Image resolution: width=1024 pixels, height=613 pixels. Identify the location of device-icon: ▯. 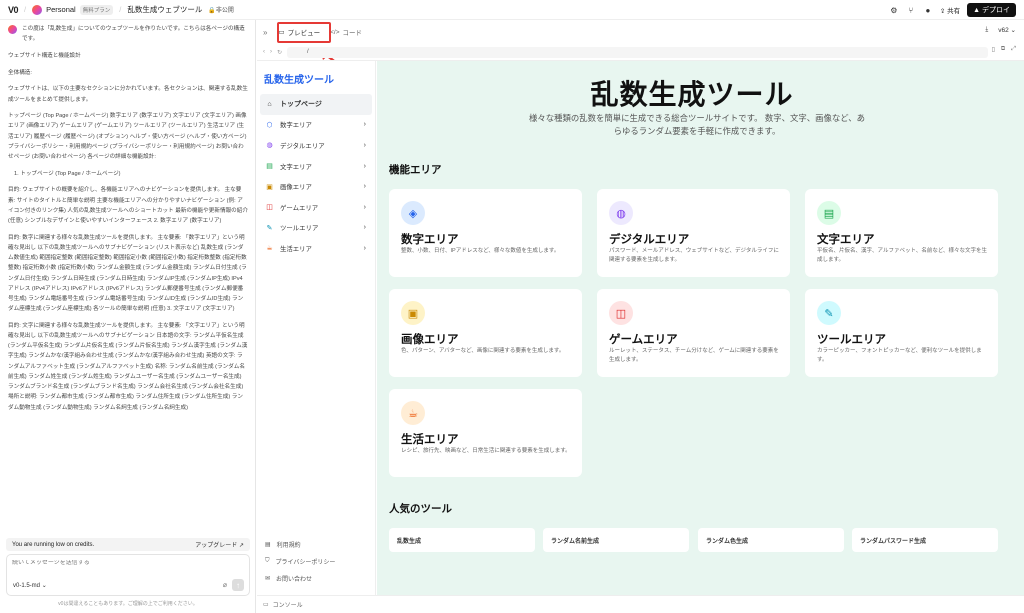
(993, 49).